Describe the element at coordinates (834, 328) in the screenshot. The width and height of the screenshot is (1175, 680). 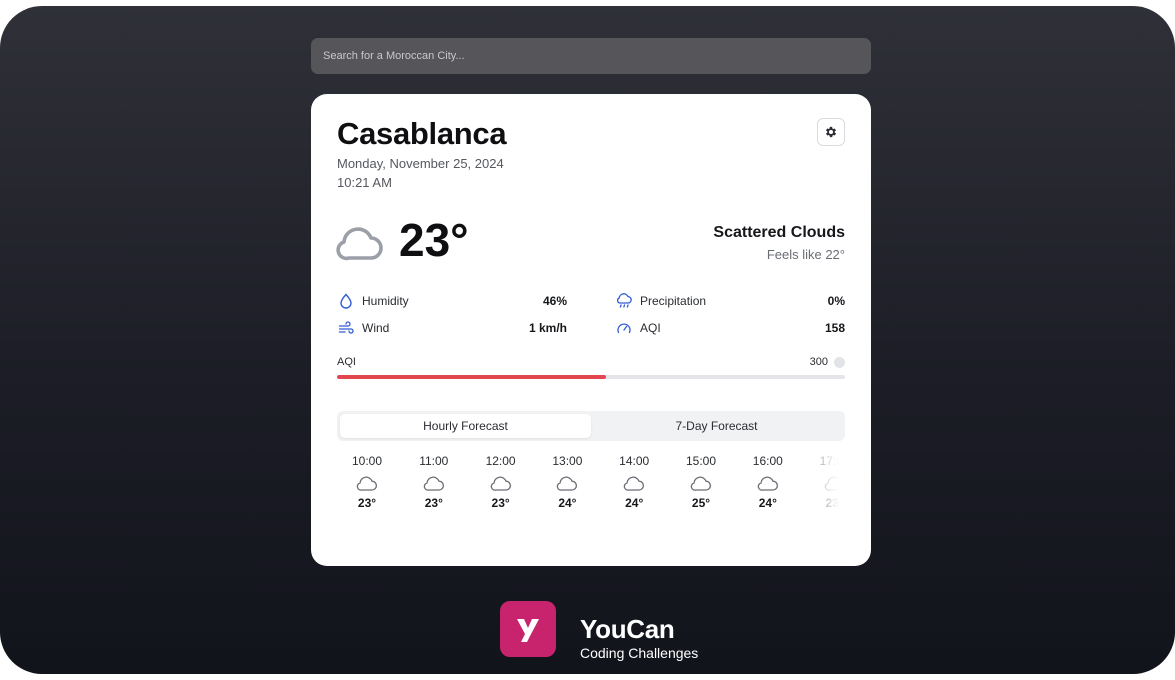
I see `aqi-value: 158` at that location.